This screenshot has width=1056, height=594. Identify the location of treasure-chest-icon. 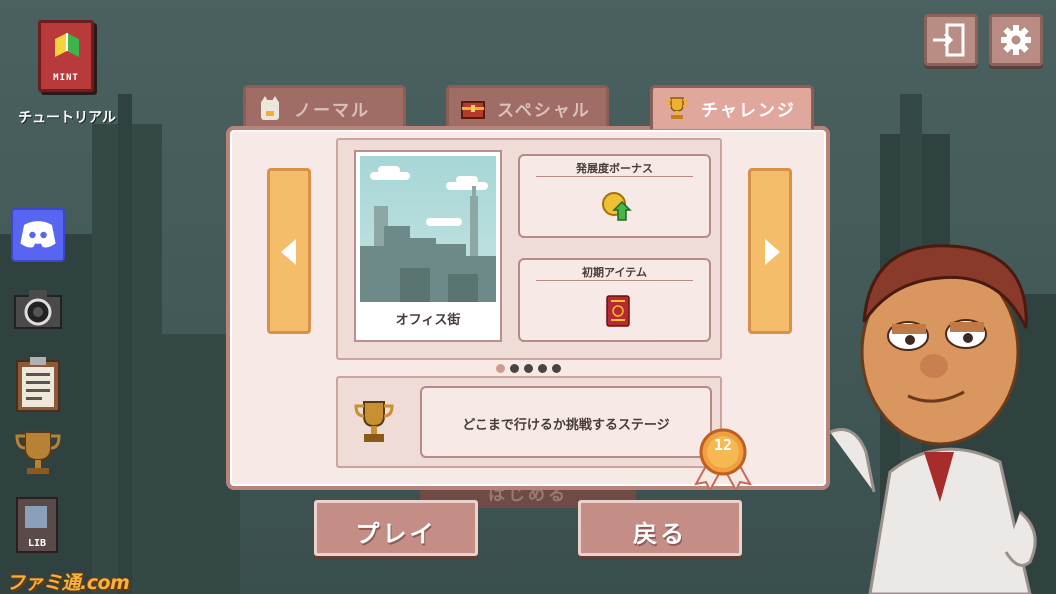
(473, 110).